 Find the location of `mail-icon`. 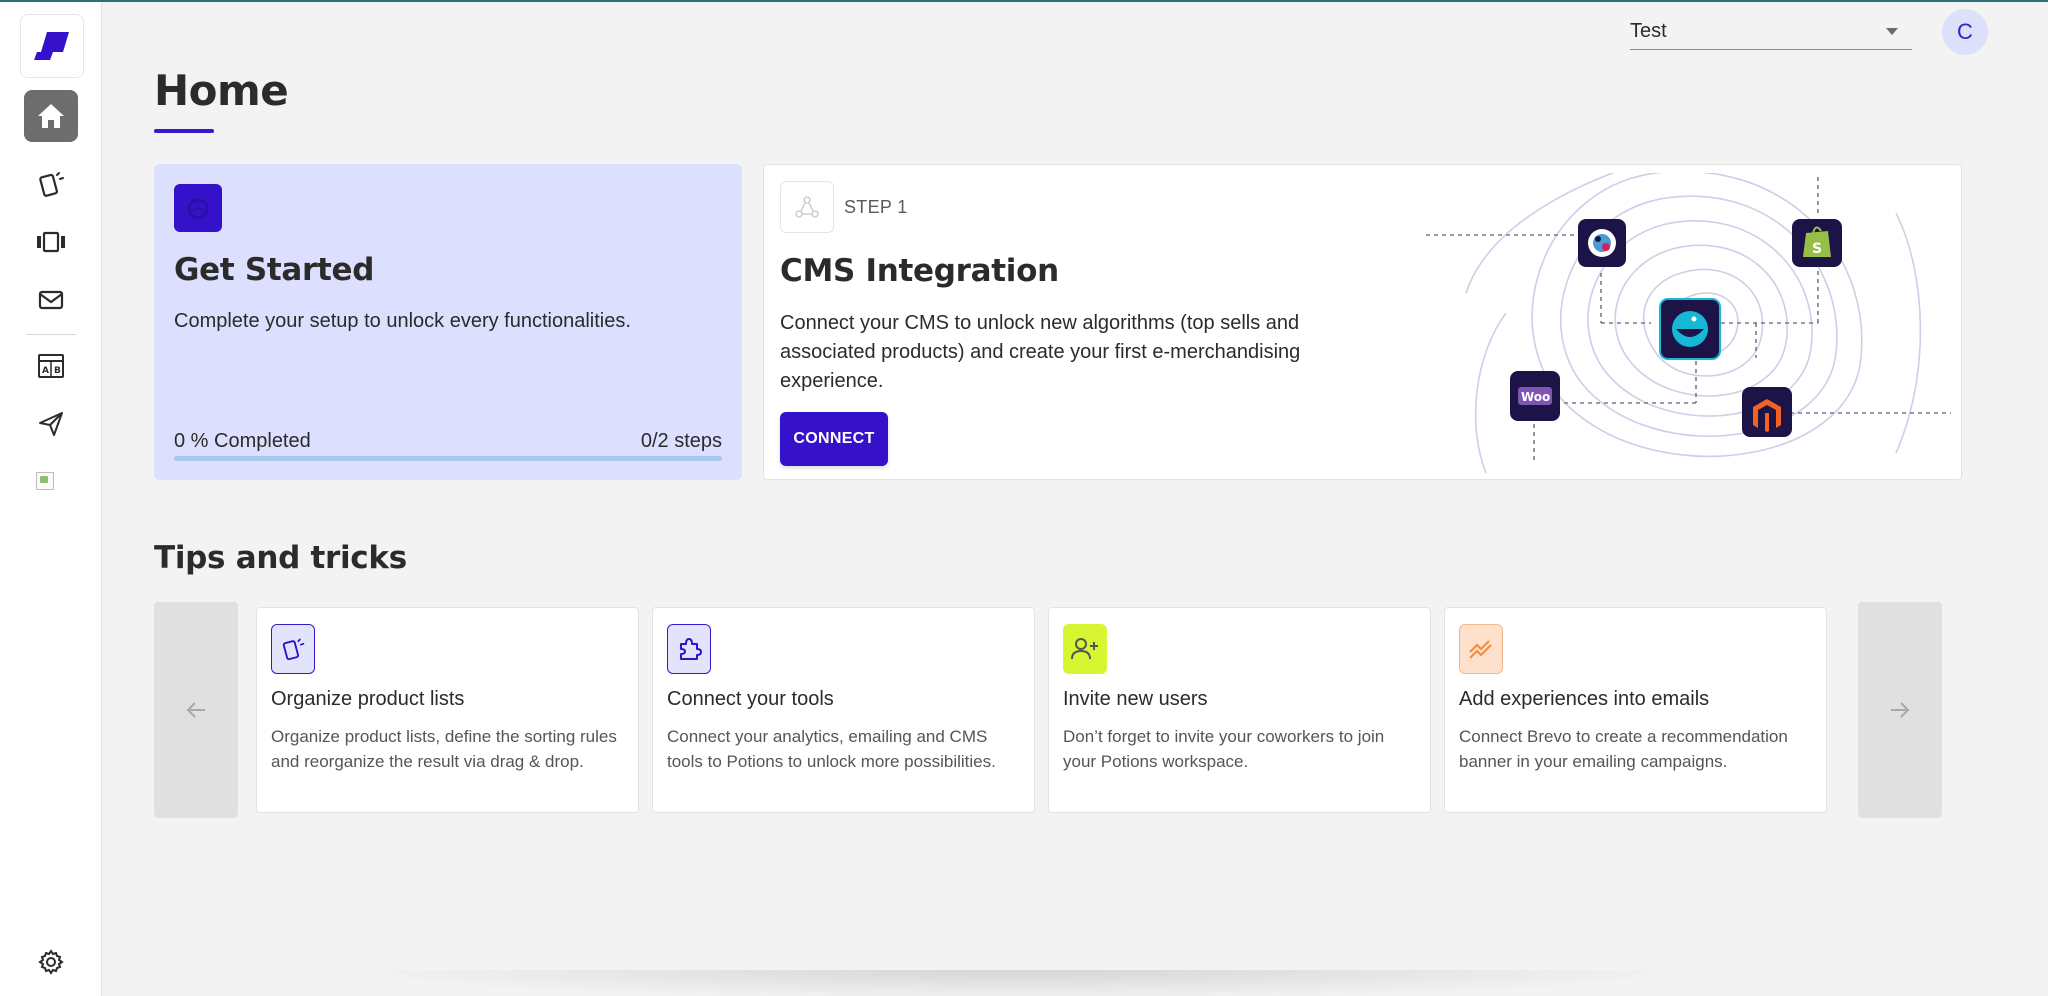

mail-icon is located at coordinates (51, 300).